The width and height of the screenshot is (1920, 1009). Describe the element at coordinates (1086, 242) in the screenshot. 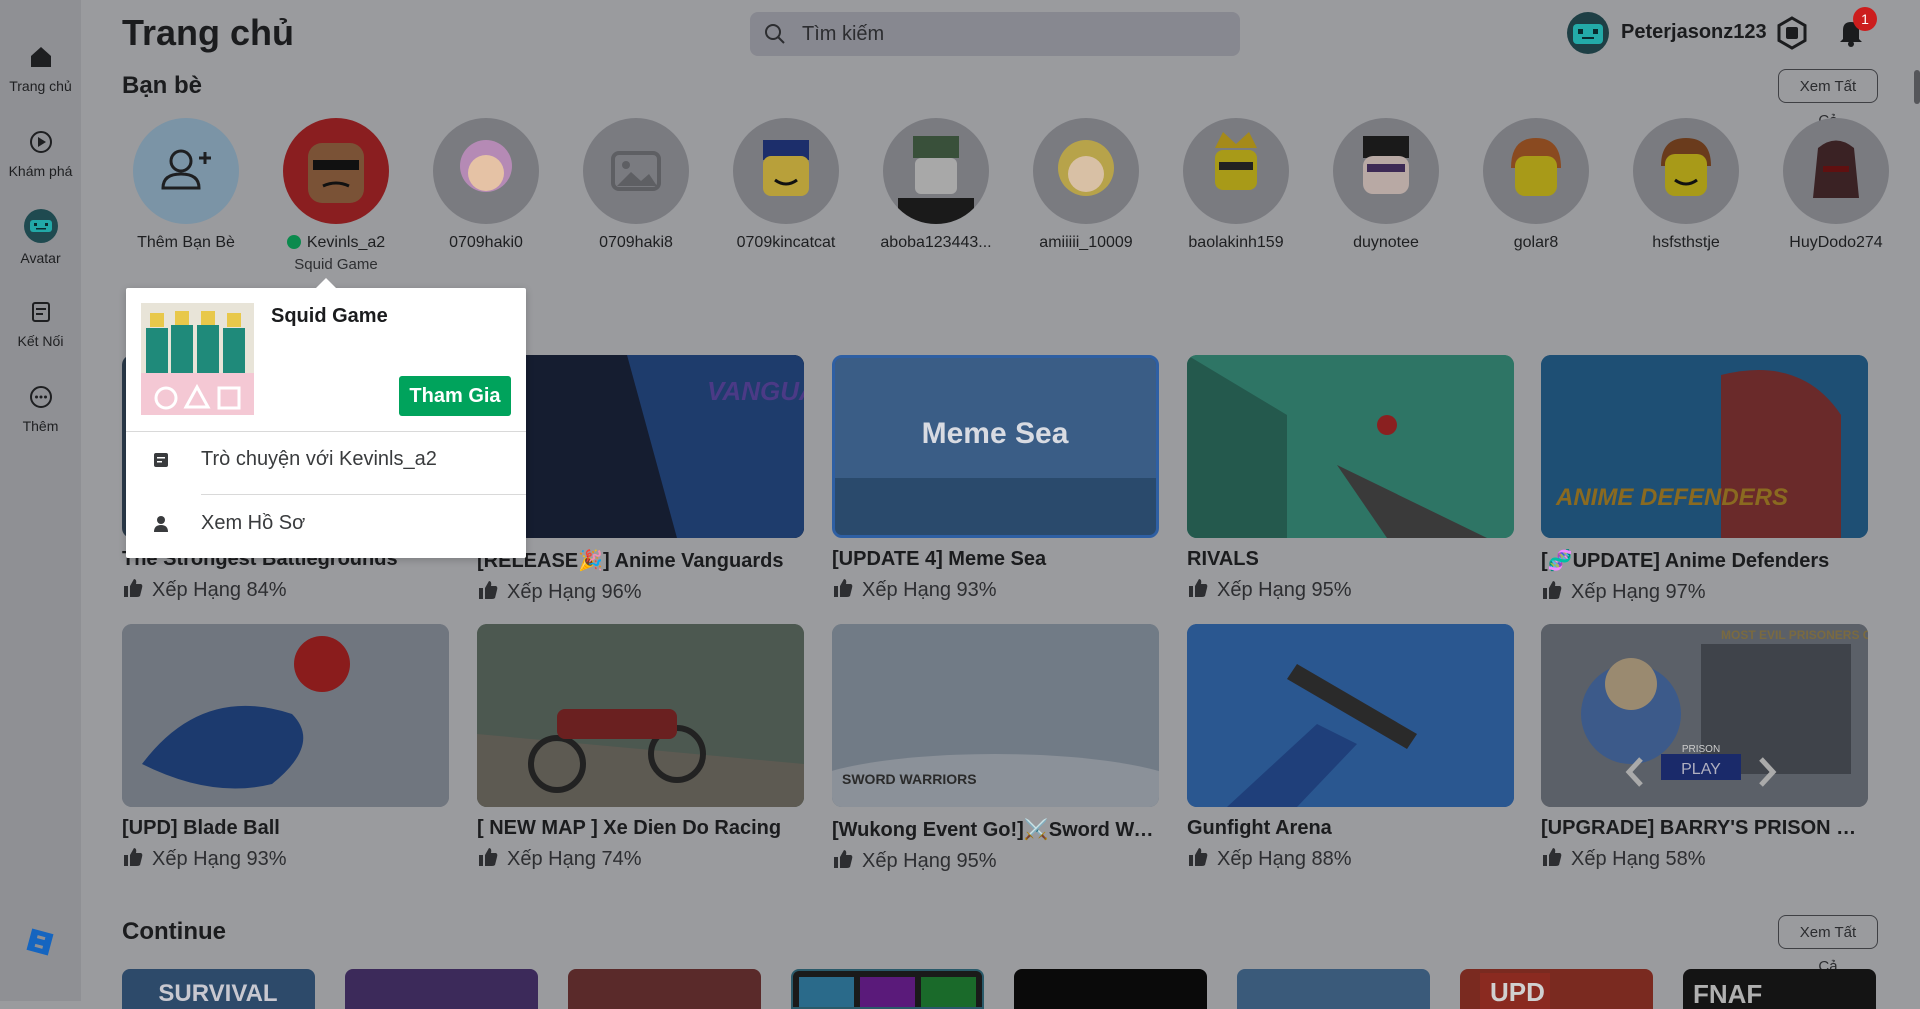

I see `friend-name: amiiiii_10009` at that location.